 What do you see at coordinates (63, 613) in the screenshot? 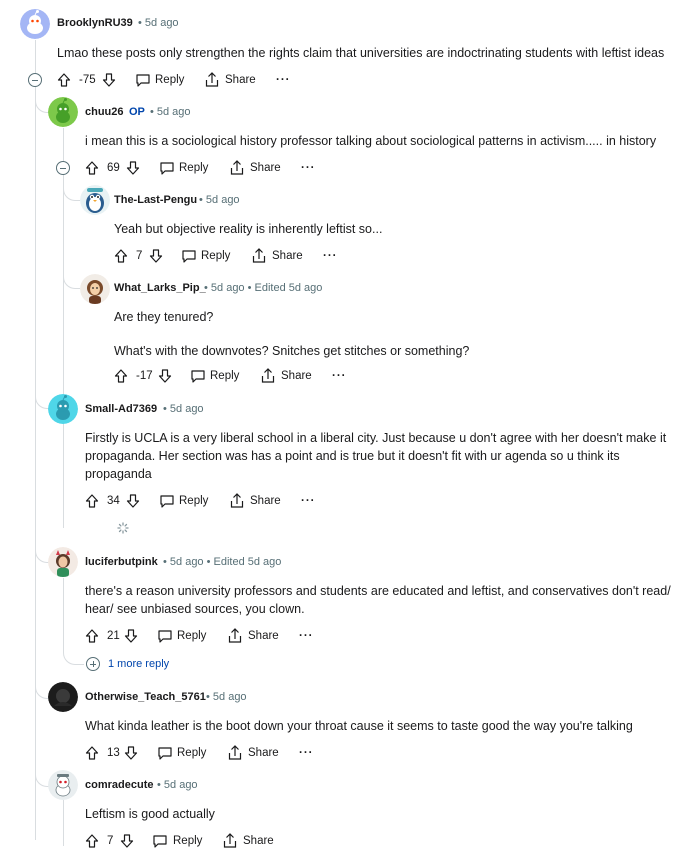
I see `thread-line-c6` at bounding box center [63, 613].